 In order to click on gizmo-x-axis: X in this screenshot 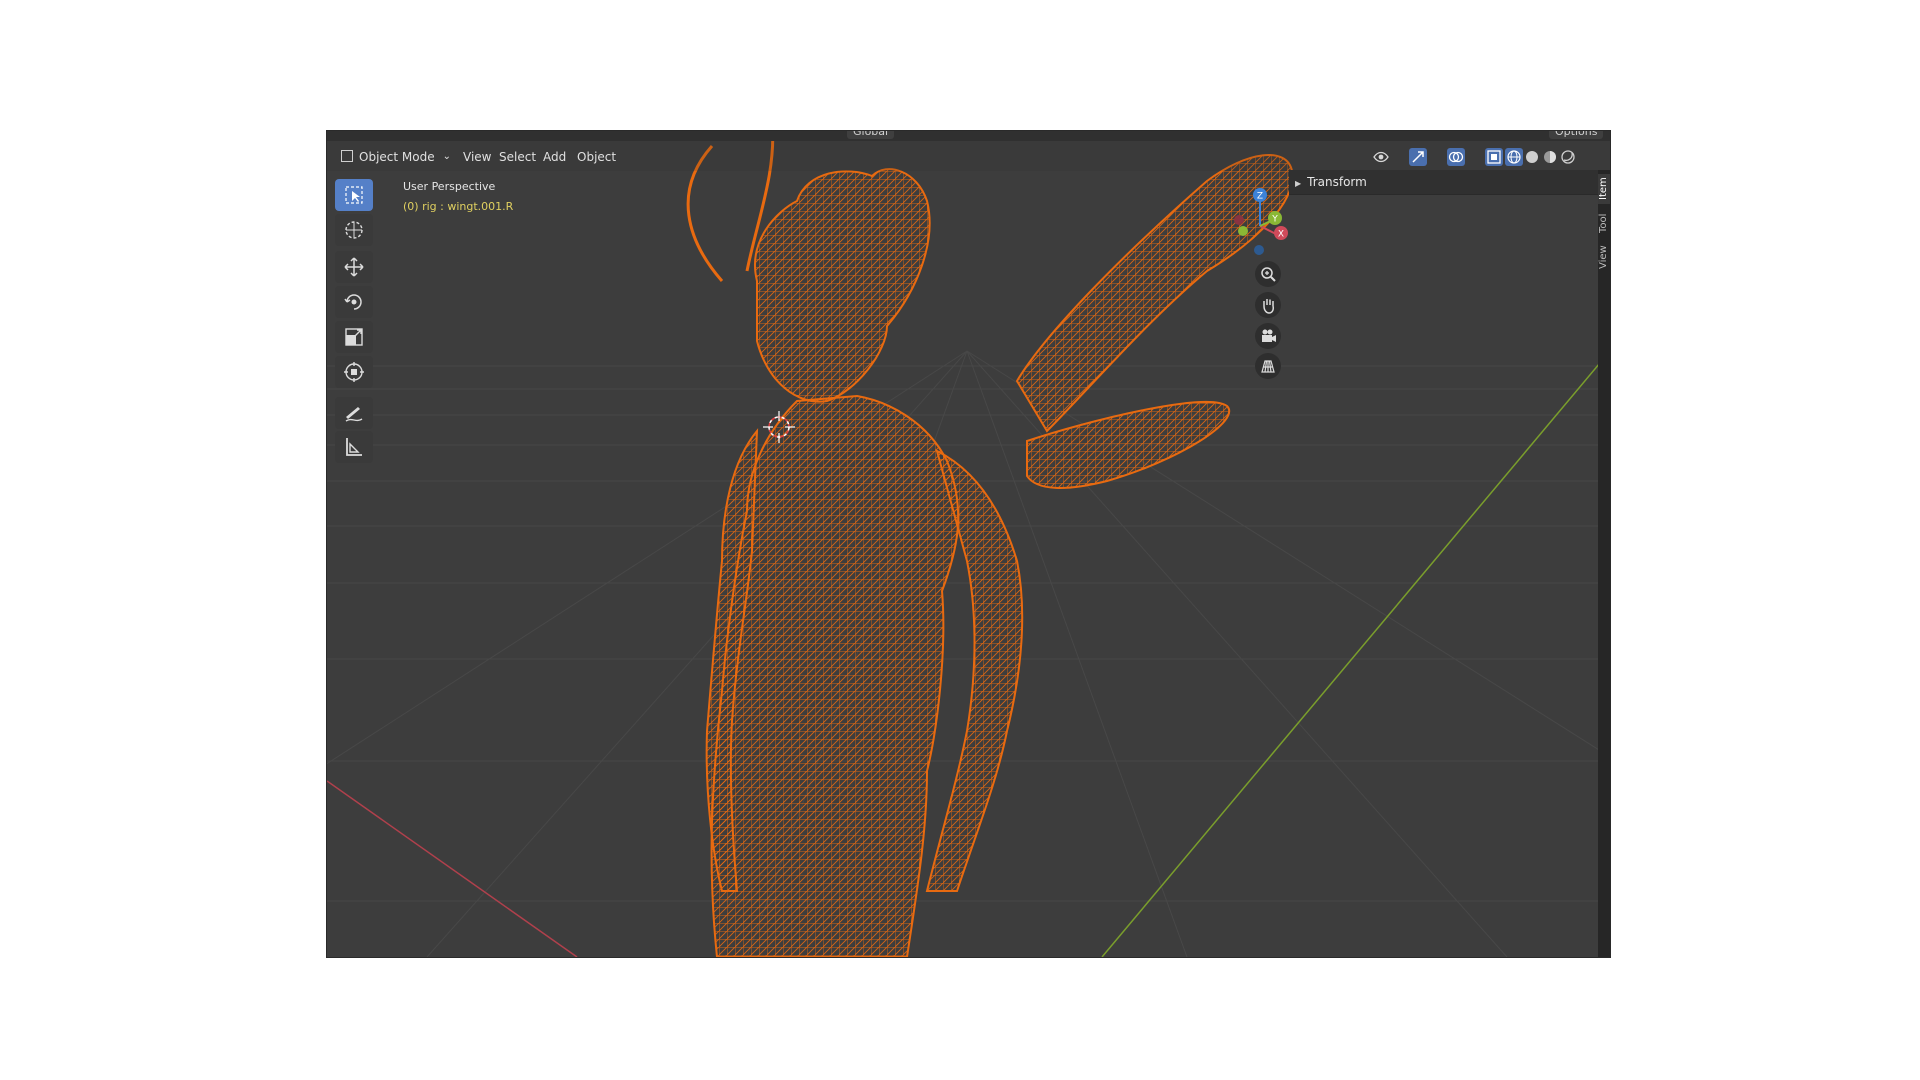, I will do `click(1281, 233)`.